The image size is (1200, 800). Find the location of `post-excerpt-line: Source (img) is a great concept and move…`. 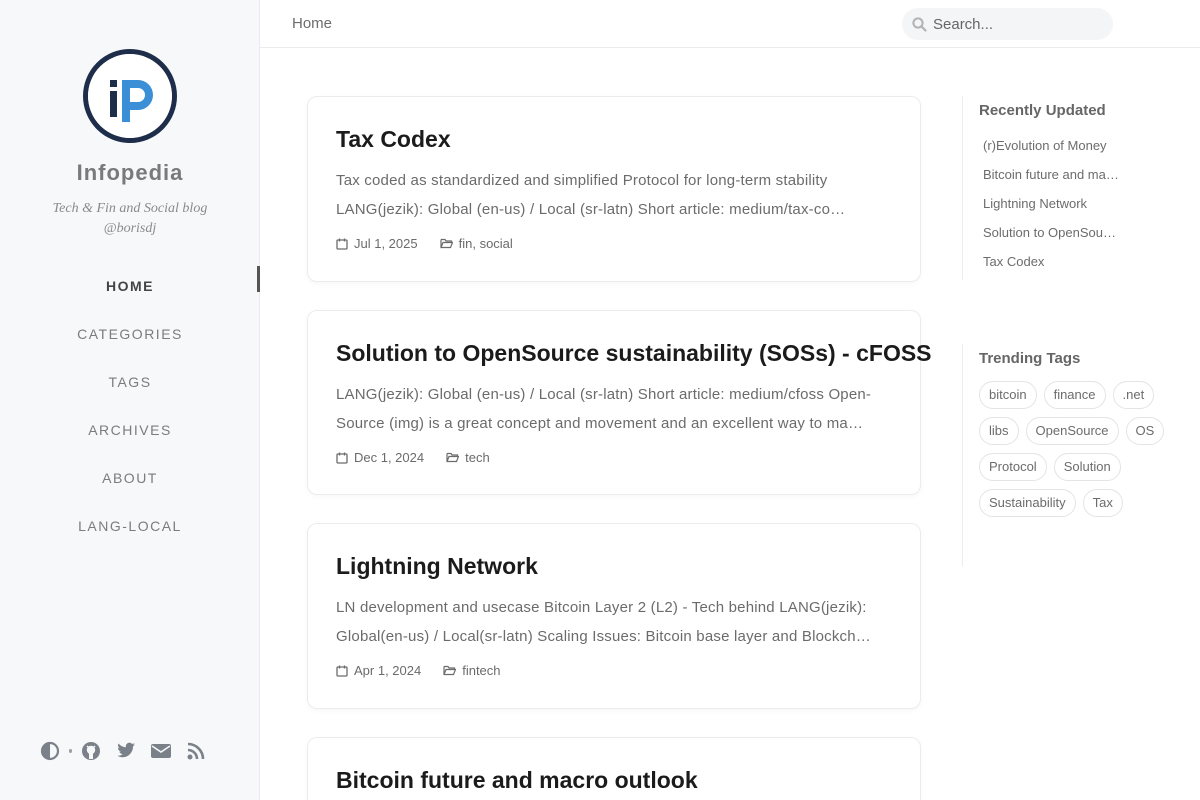

post-excerpt-line: Source (img) is a great concept and move… is located at coordinates (600, 423).